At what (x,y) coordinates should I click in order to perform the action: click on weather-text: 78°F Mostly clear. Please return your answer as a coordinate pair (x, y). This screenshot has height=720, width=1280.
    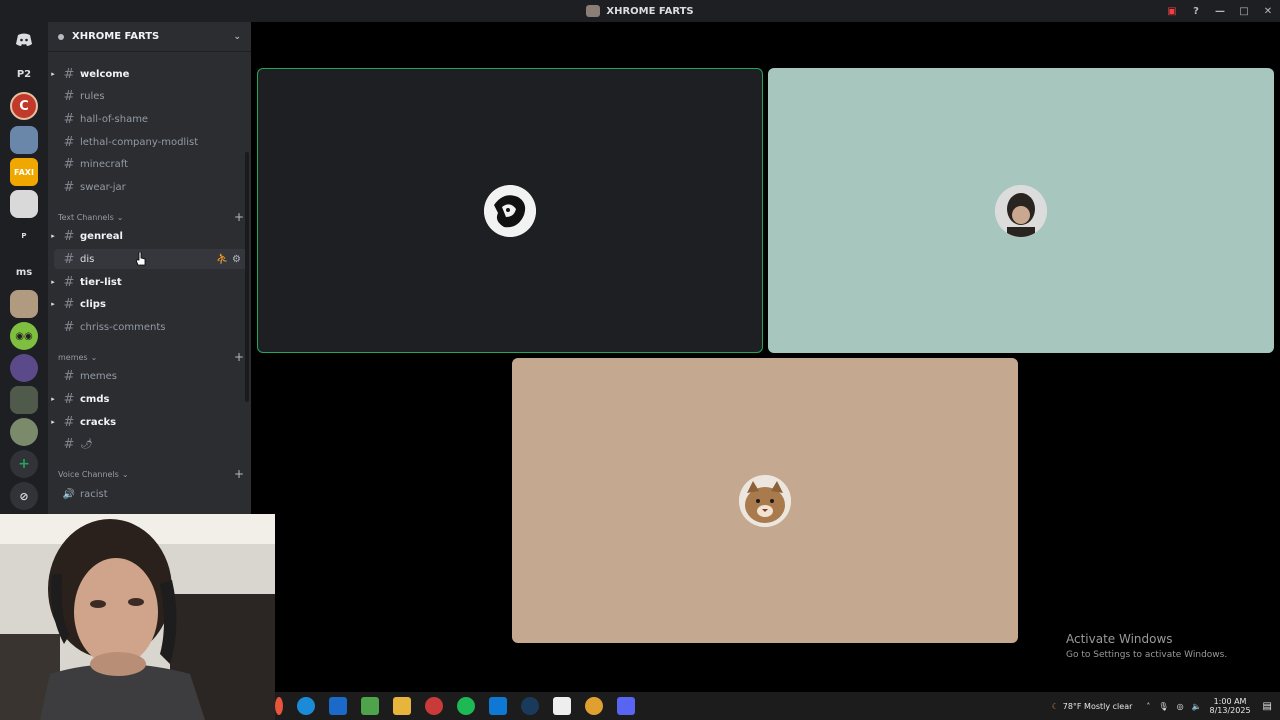
    Looking at the image, I should click on (1098, 706).